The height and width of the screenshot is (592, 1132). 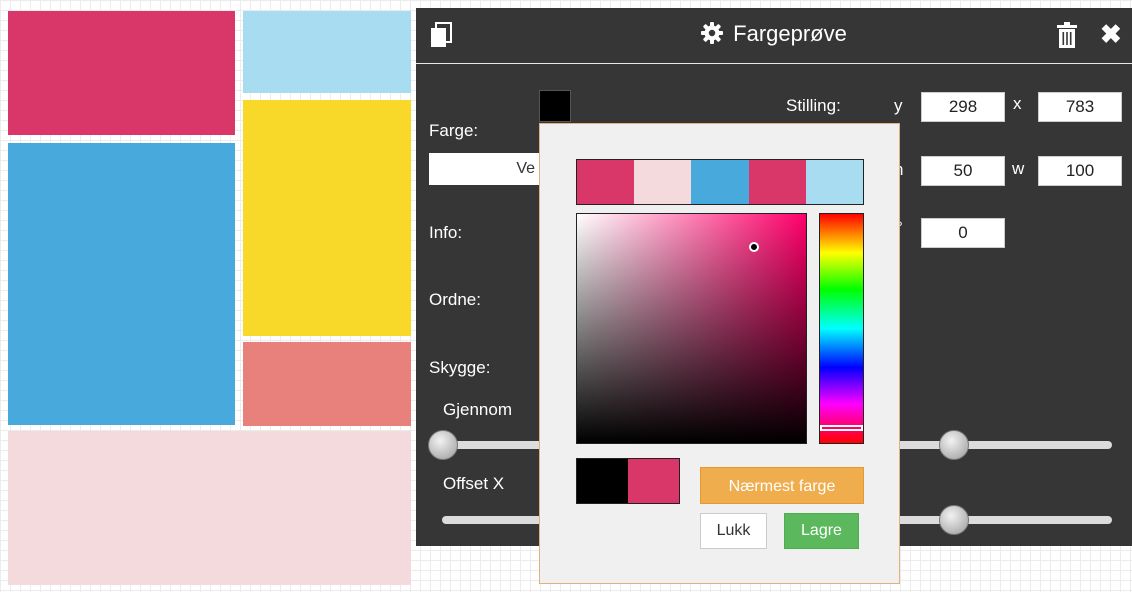 I want to click on height-field: 50, so click(x=963, y=171).